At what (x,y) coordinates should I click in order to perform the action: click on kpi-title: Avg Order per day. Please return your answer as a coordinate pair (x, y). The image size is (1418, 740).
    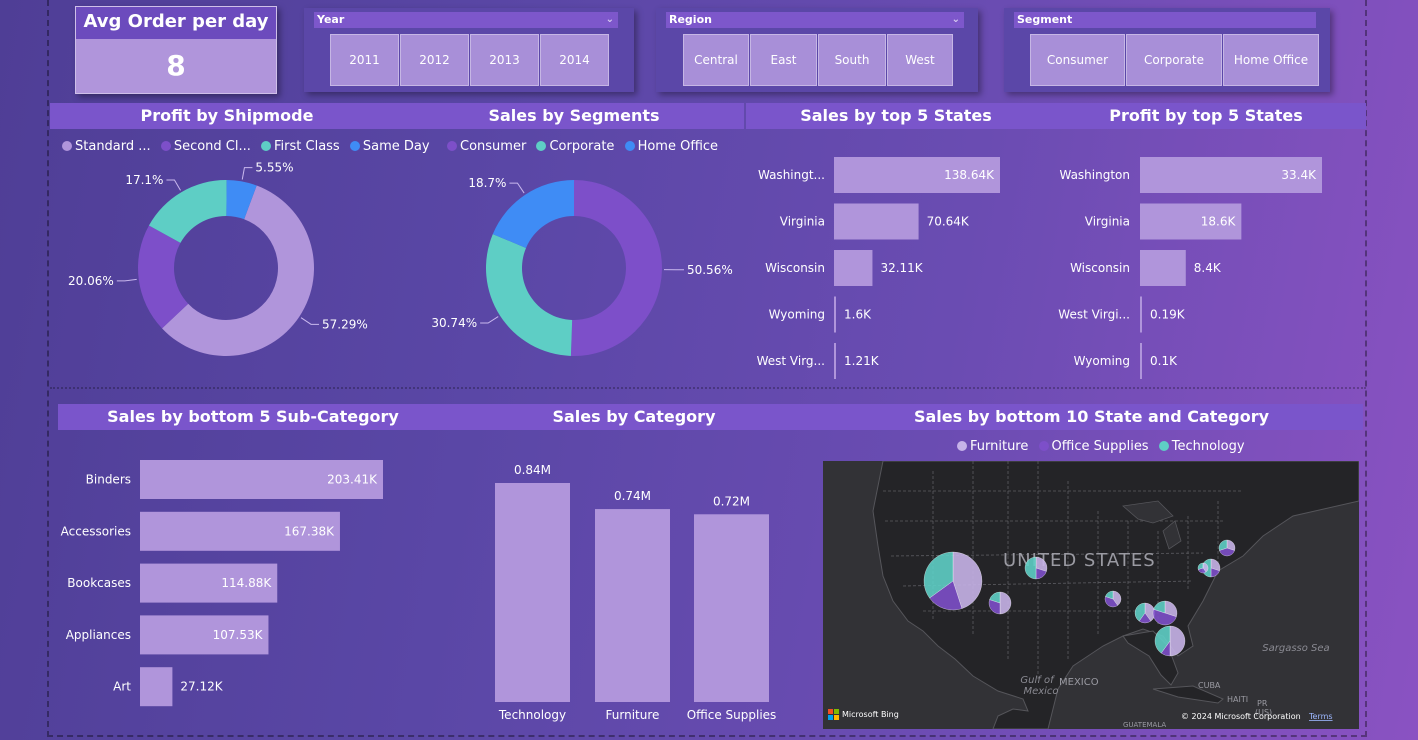
    Looking at the image, I should click on (176, 23).